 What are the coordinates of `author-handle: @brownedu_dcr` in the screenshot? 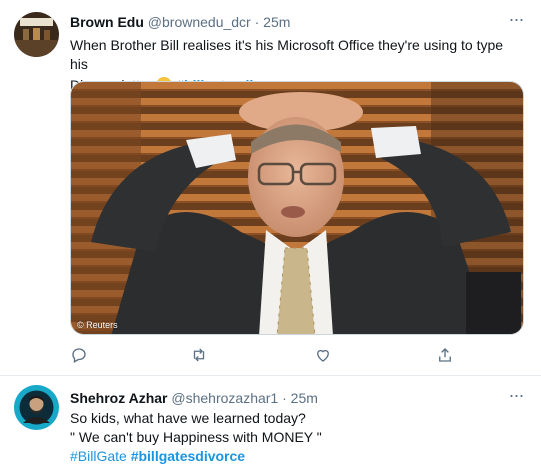 It's located at (199, 22).